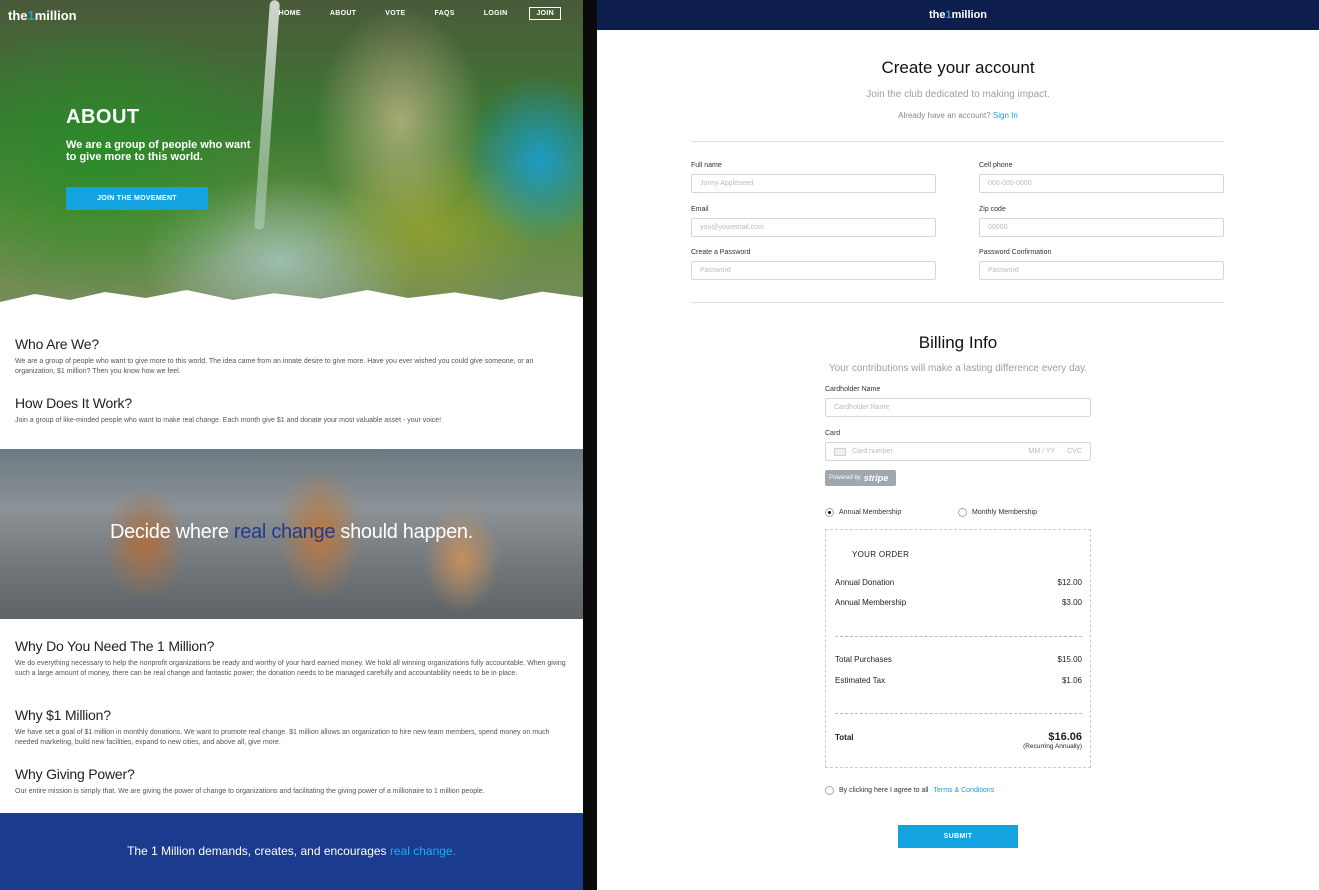  Describe the element at coordinates (884, 790) in the screenshot. I see `terms-text: By clicking here I agree to all` at that location.